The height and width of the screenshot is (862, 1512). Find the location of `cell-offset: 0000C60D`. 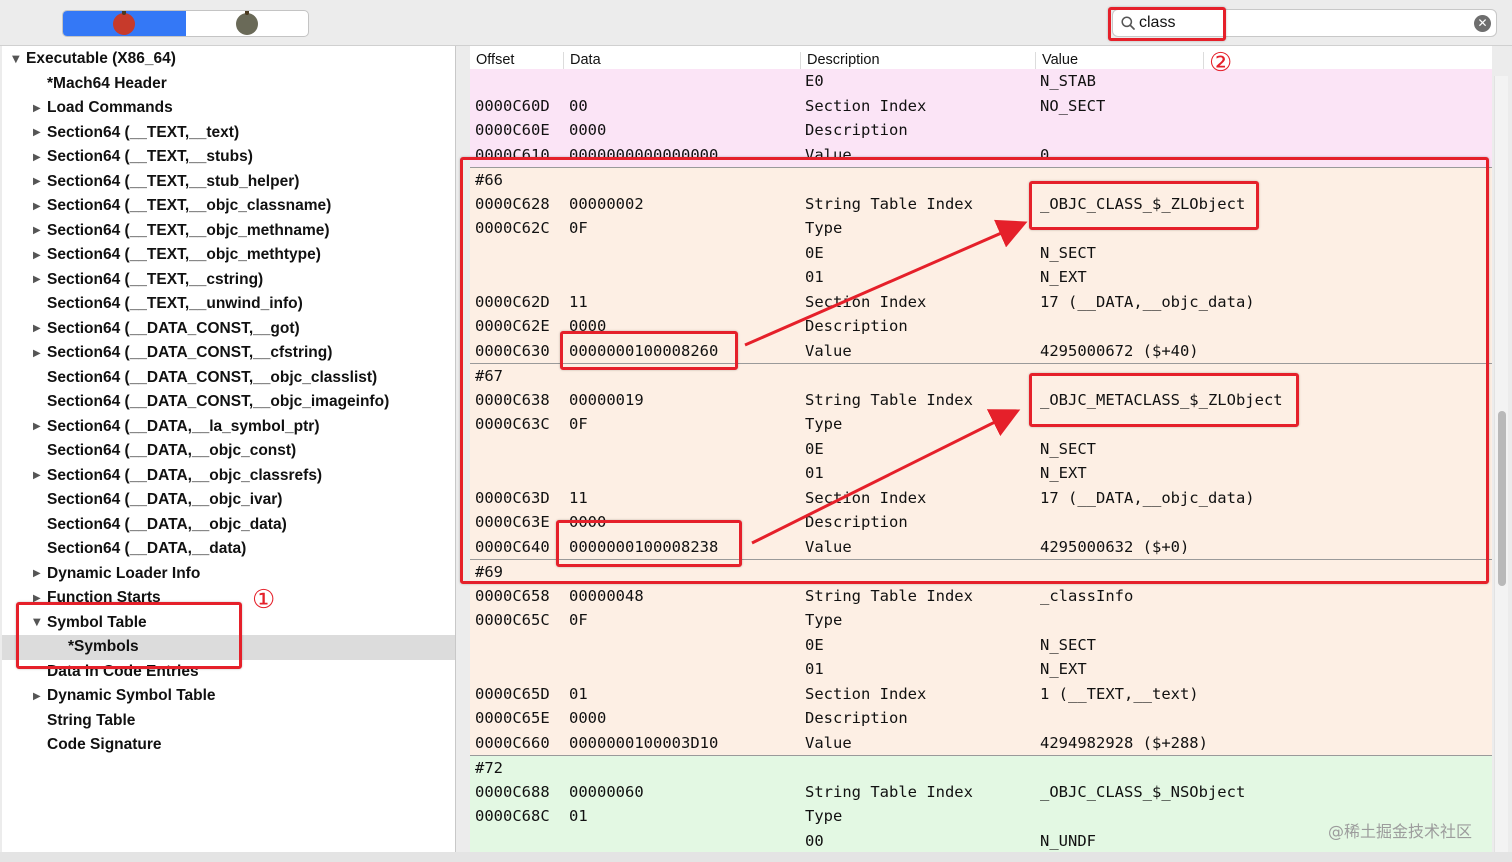

cell-offset: 0000C60D is located at coordinates (512, 105).